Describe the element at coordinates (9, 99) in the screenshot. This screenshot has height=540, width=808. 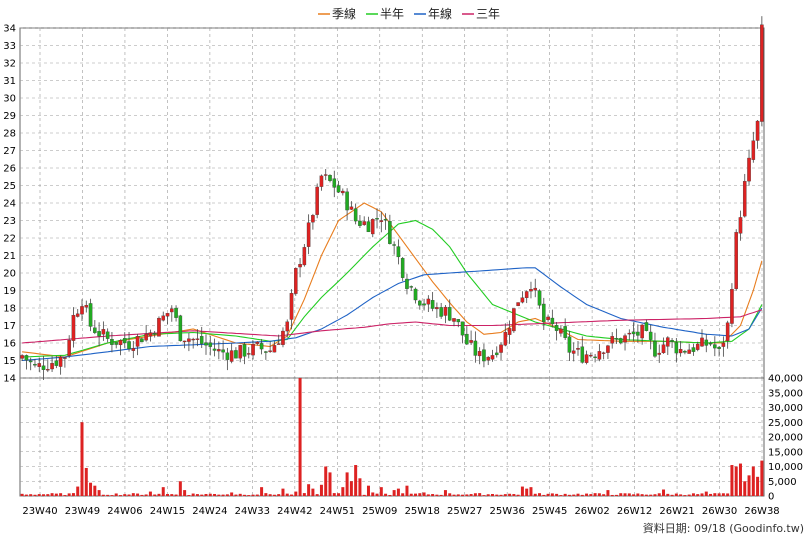
I see `price-tick-label: 30` at that location.